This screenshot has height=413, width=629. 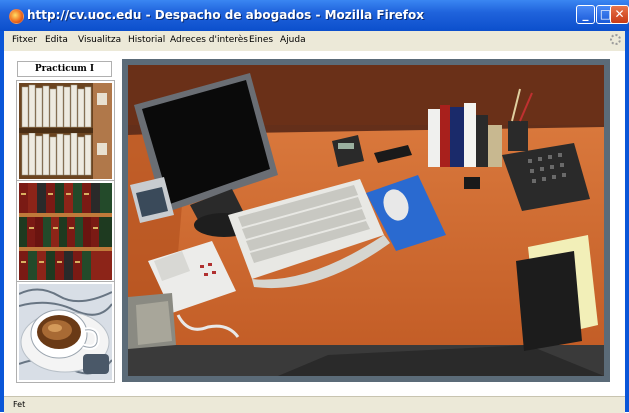 I want to click on sidebar-title: Practicum I, so click(x=64, y=69).